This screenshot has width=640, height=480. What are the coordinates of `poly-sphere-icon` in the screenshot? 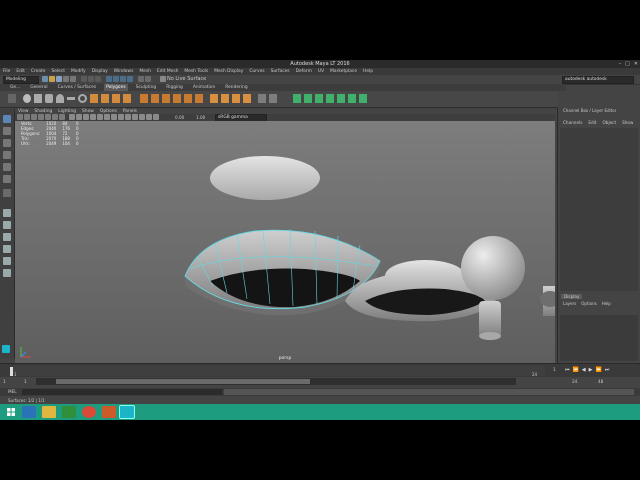 It's located at (27, 98).